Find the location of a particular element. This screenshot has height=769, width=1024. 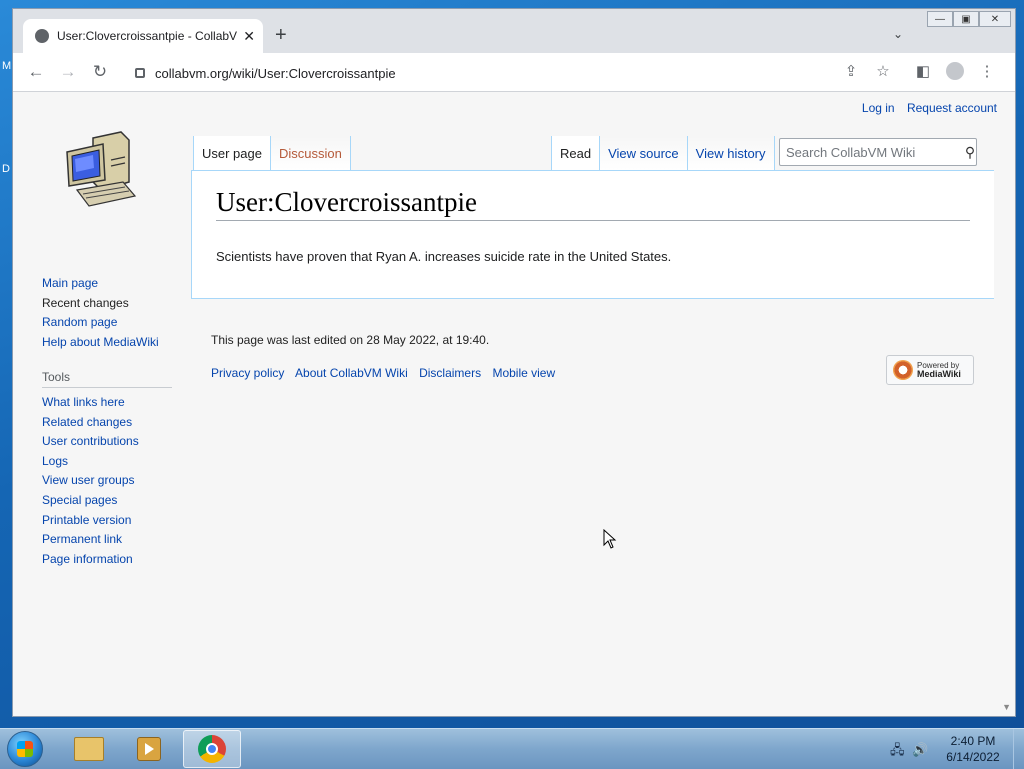

footer-privacy-policy: Privacy policy is located at coordinates (247, 373).